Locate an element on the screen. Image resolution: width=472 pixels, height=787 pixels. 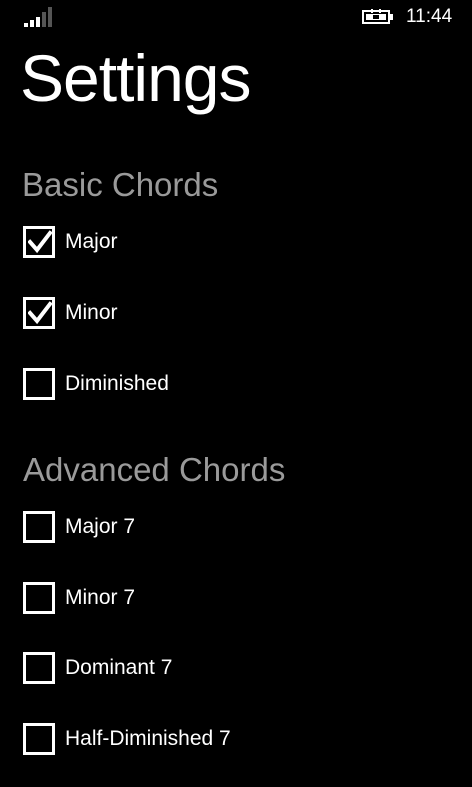
checkbox-row-minor-7: Minor 7 is located at coordinates (233, 598).